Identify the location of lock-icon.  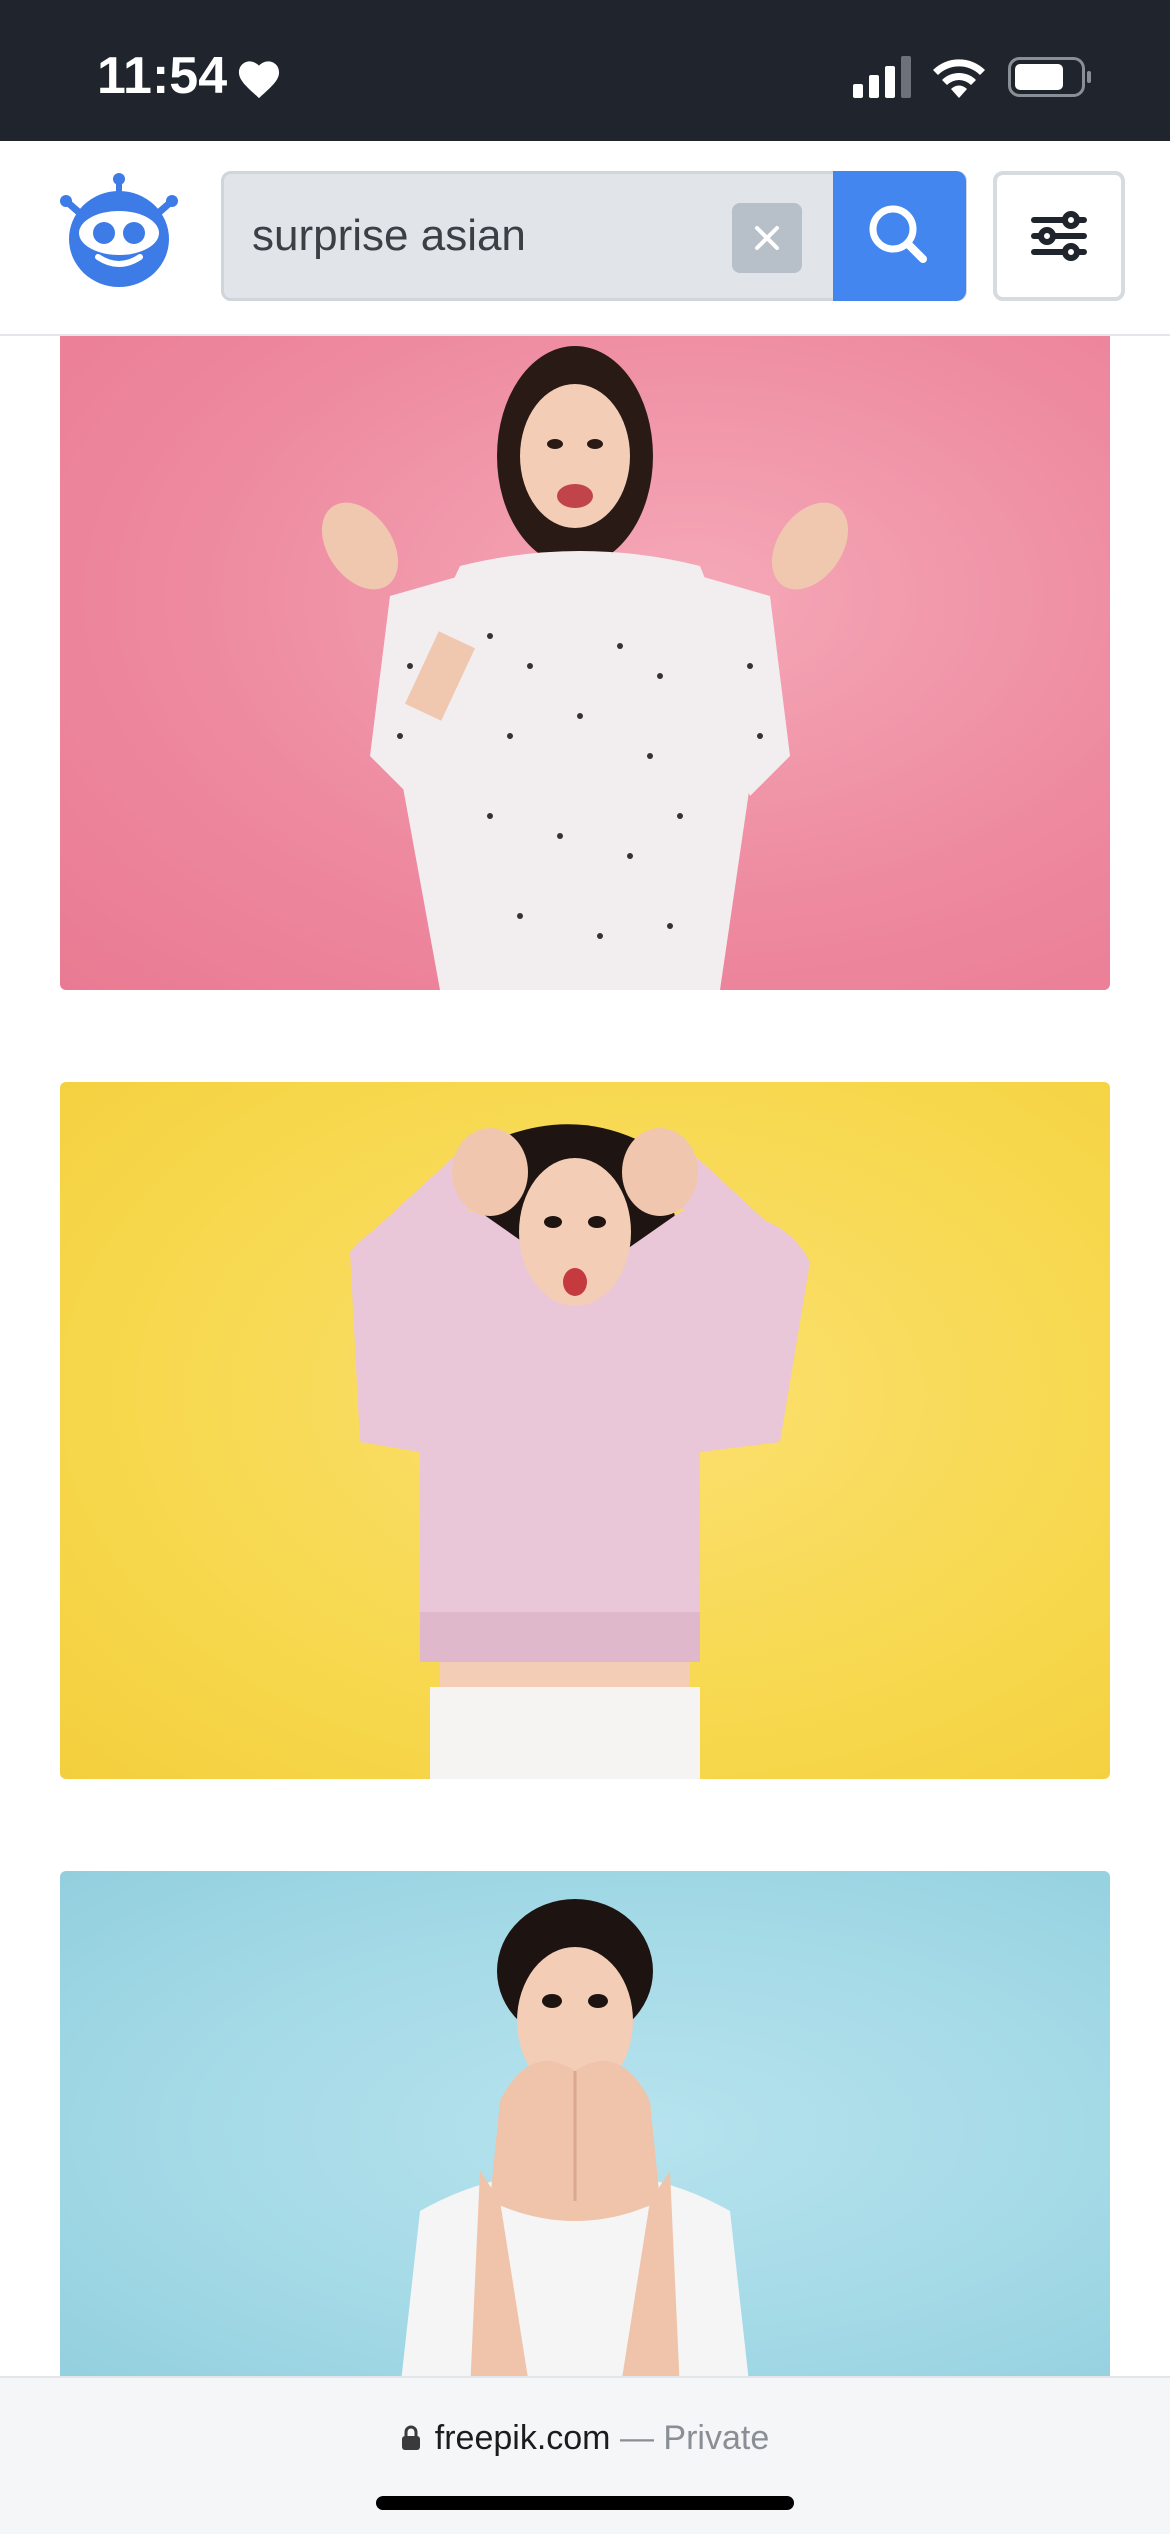
(410, 2437).